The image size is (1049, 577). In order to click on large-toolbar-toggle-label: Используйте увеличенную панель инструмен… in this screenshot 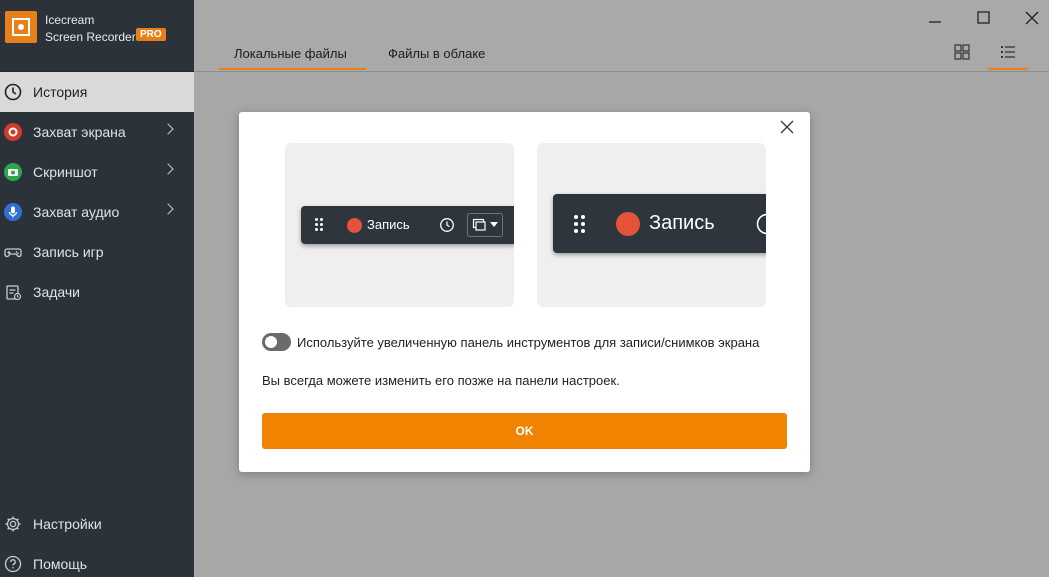, I will do `click(528, 342)`.